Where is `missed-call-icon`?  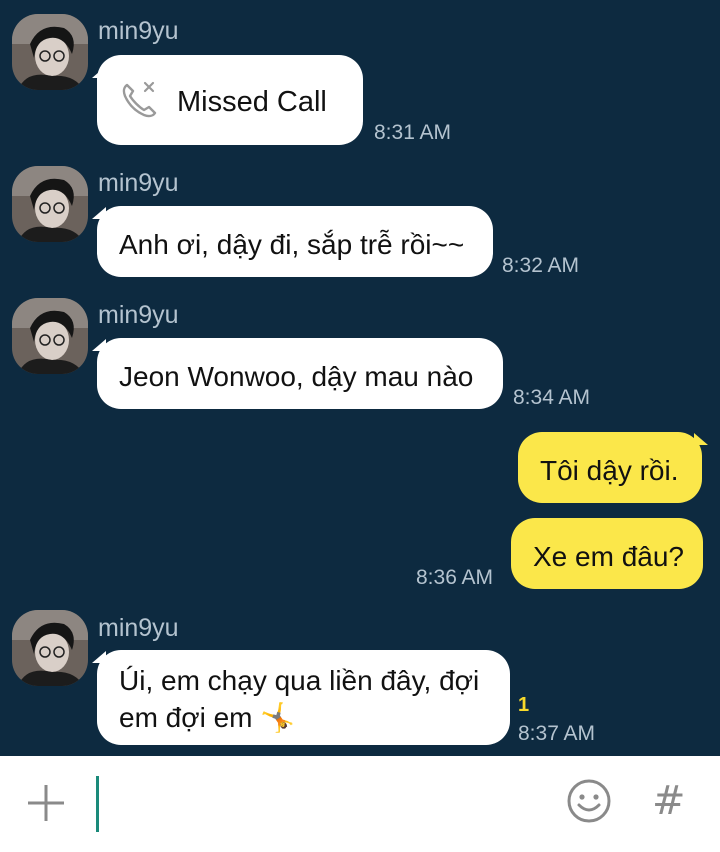 missed-call-icon is located at coordinates (139, 103).